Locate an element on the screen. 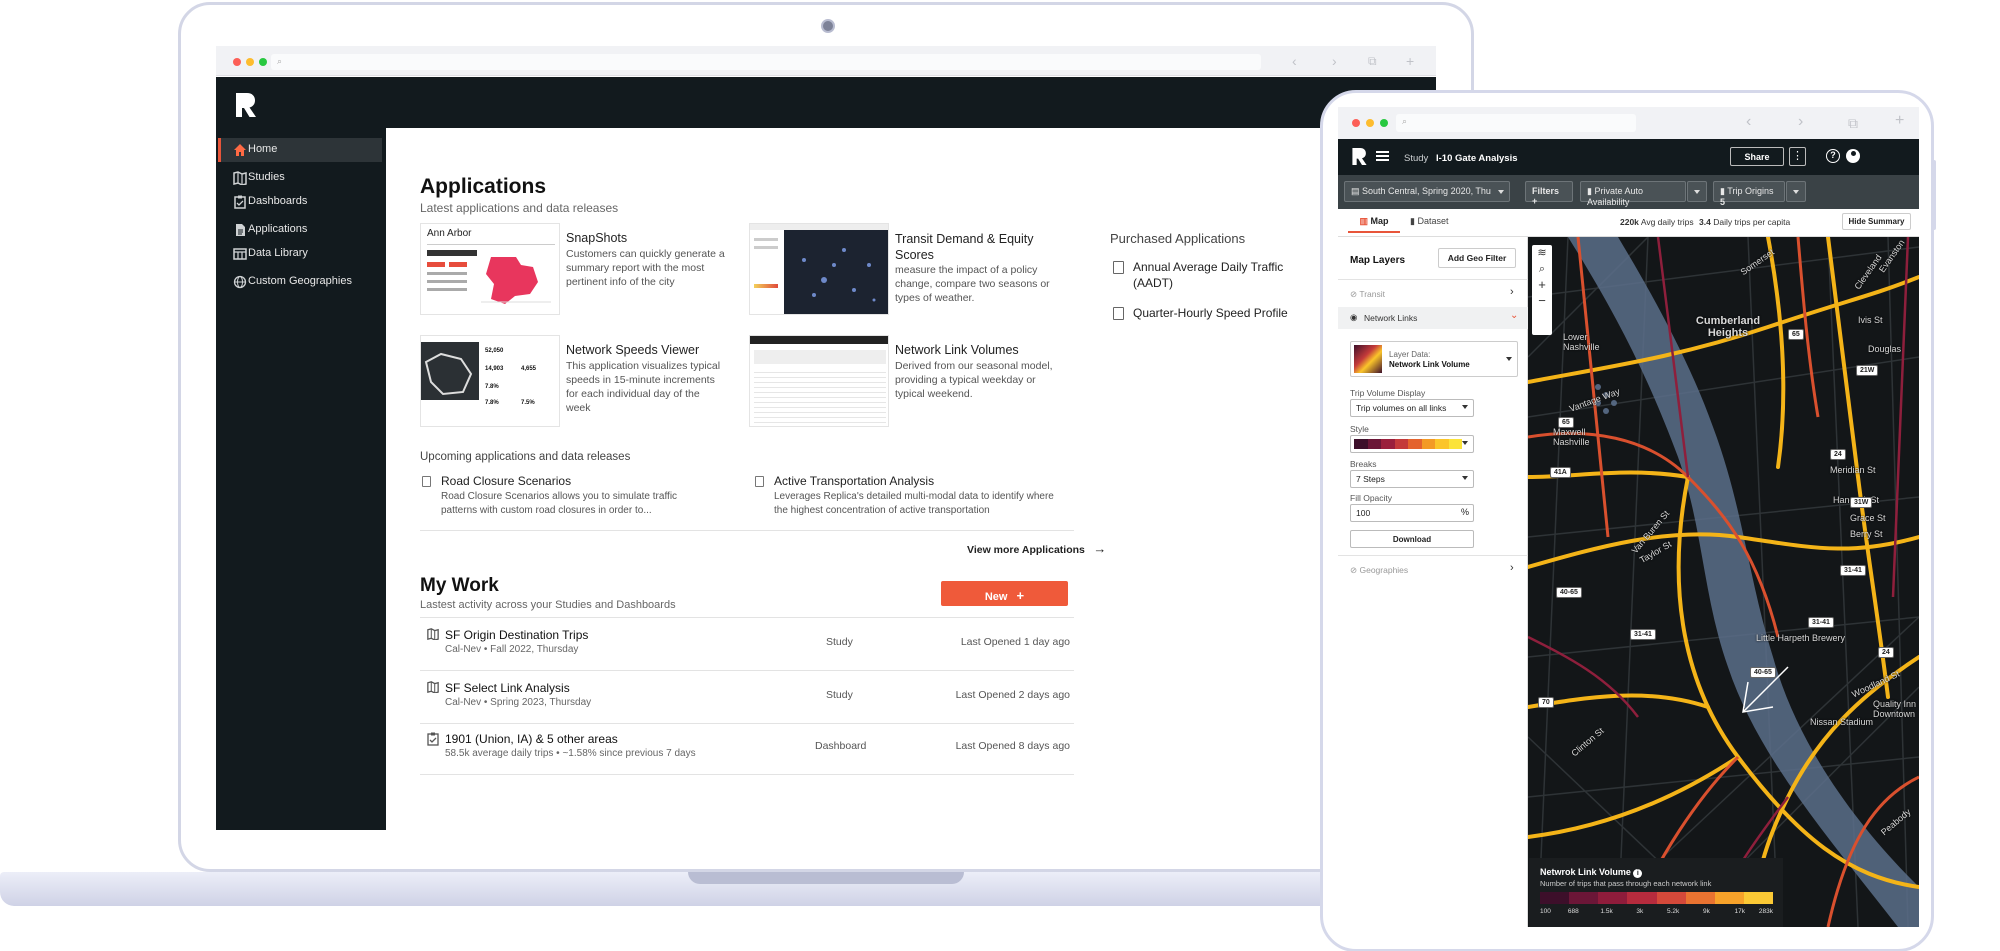 This screenshot has height=951, width=2000. trip-origins-filter: ▮ Trip Origins 5 is located at coordinates (1749, 194).